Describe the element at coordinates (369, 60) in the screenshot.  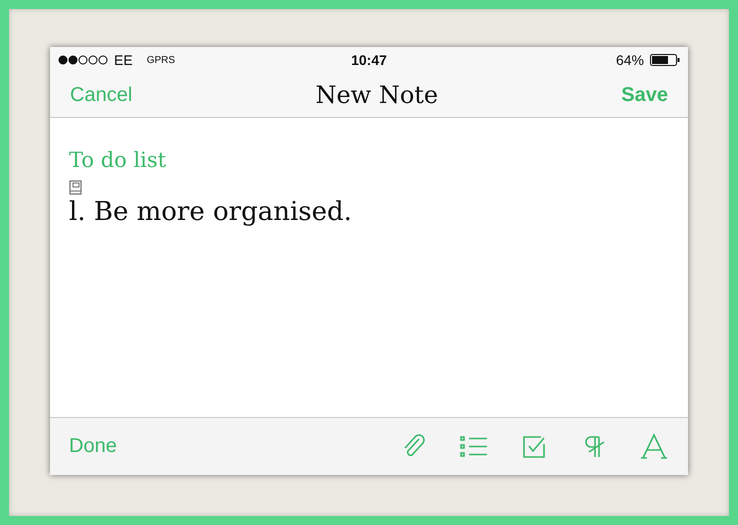
I see `clock-time: 10:47` at that location.